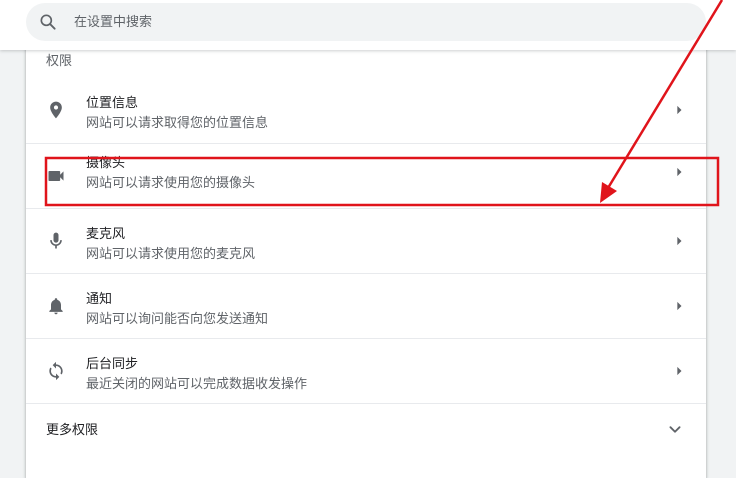 Image resolution: width=736 pixels, height=478 pixels. Describe the element at coordinates (366, 175) in the screenshot. I see `permission-row-camera: 摄像头 网站可以请求使用您的摄像头` at that location.